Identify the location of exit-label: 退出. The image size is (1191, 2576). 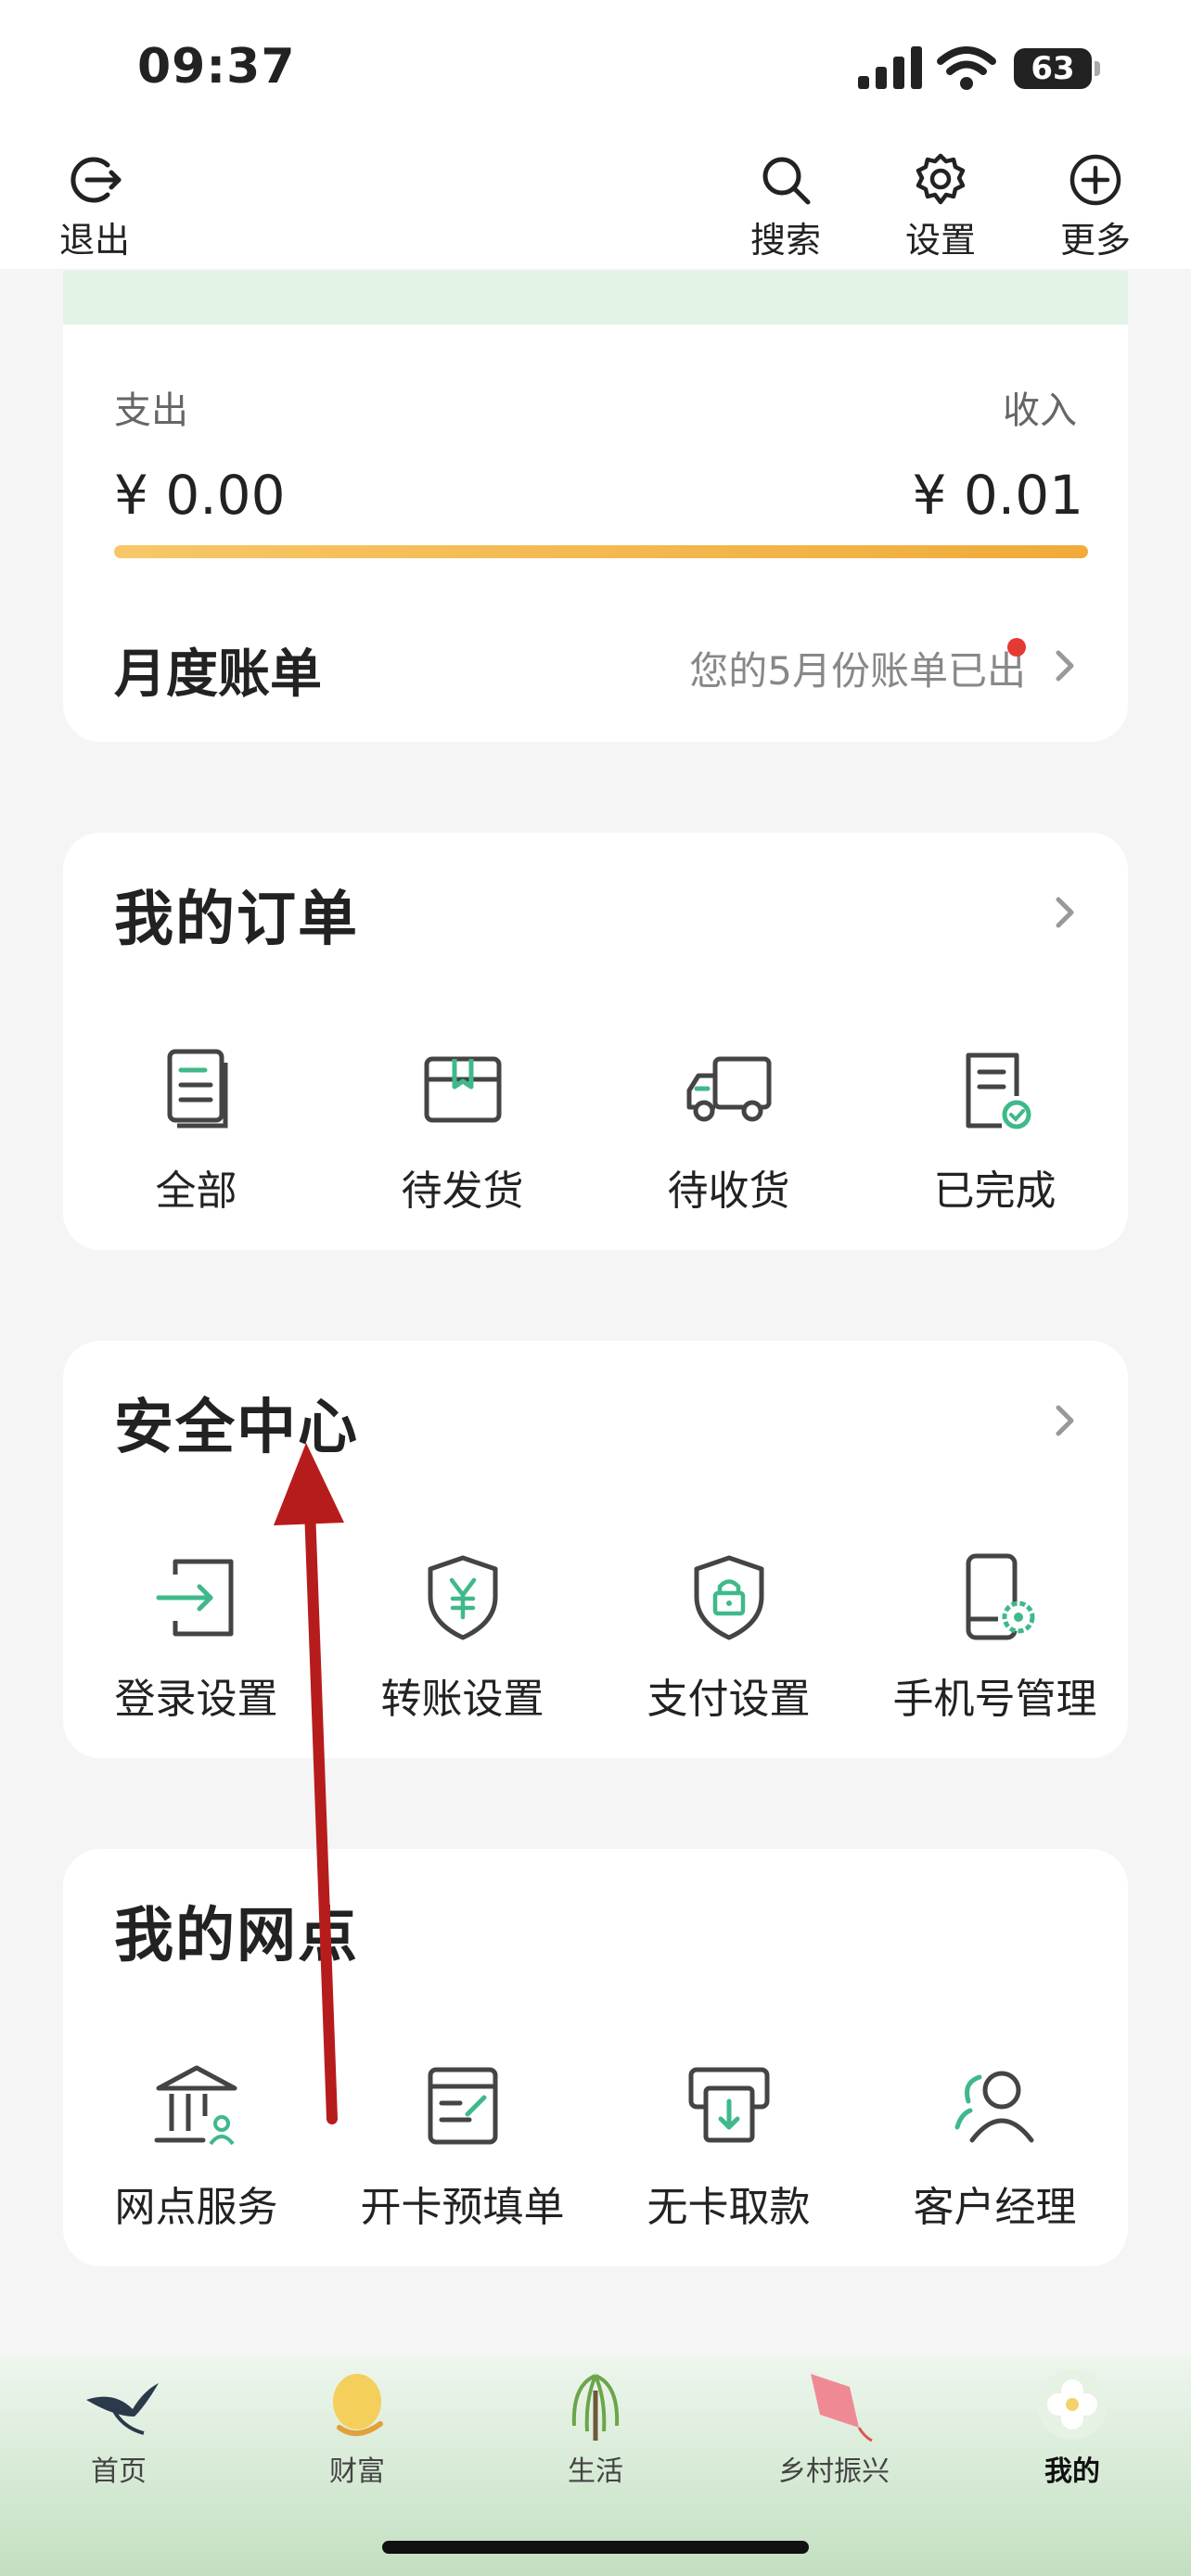
(94, 241).